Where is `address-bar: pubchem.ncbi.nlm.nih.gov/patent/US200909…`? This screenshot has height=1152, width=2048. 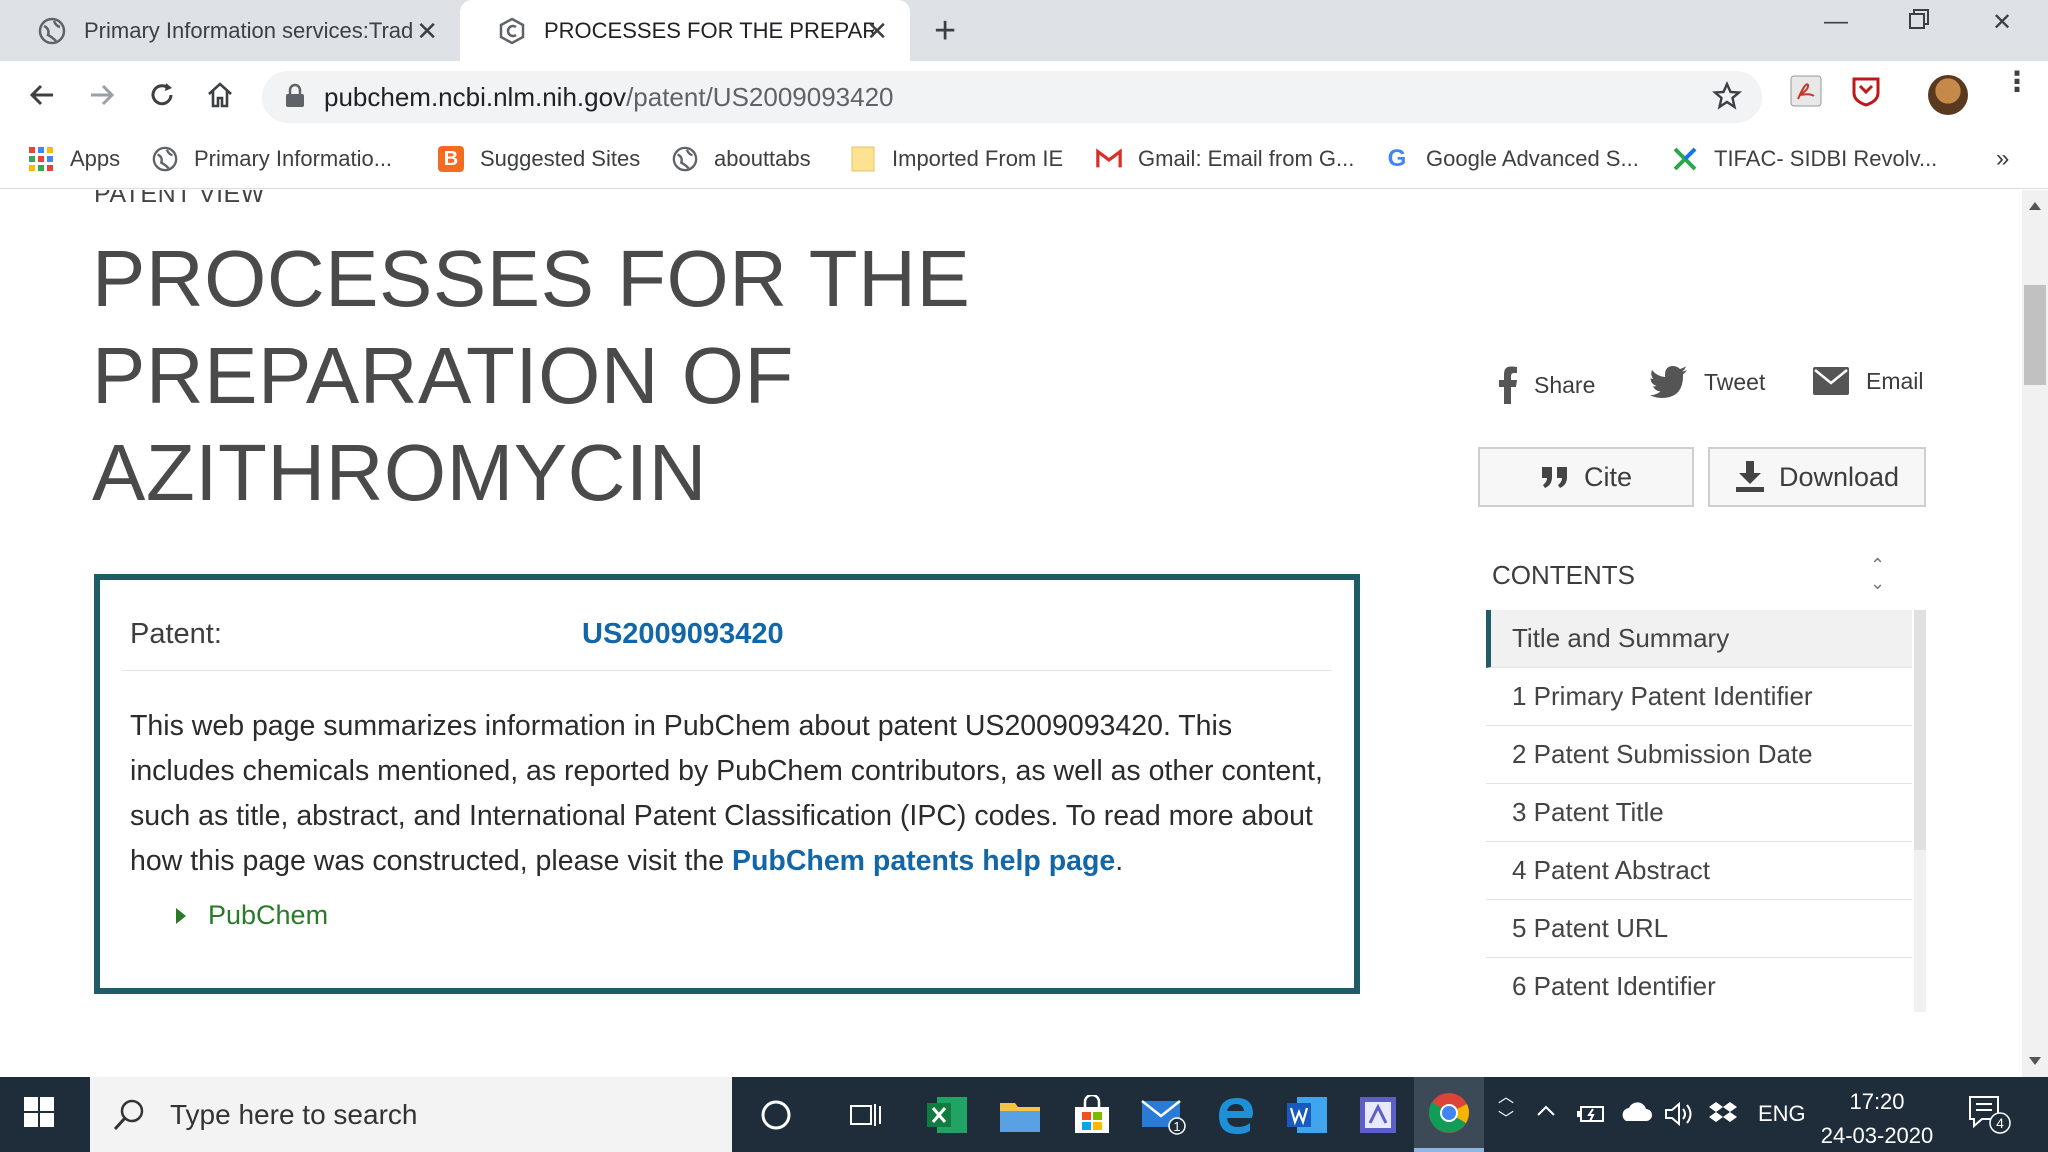
address-bar: pubchem.ncbi.nlm.nih.gov/patent/US200909… is located at coordinates (1012, 97).